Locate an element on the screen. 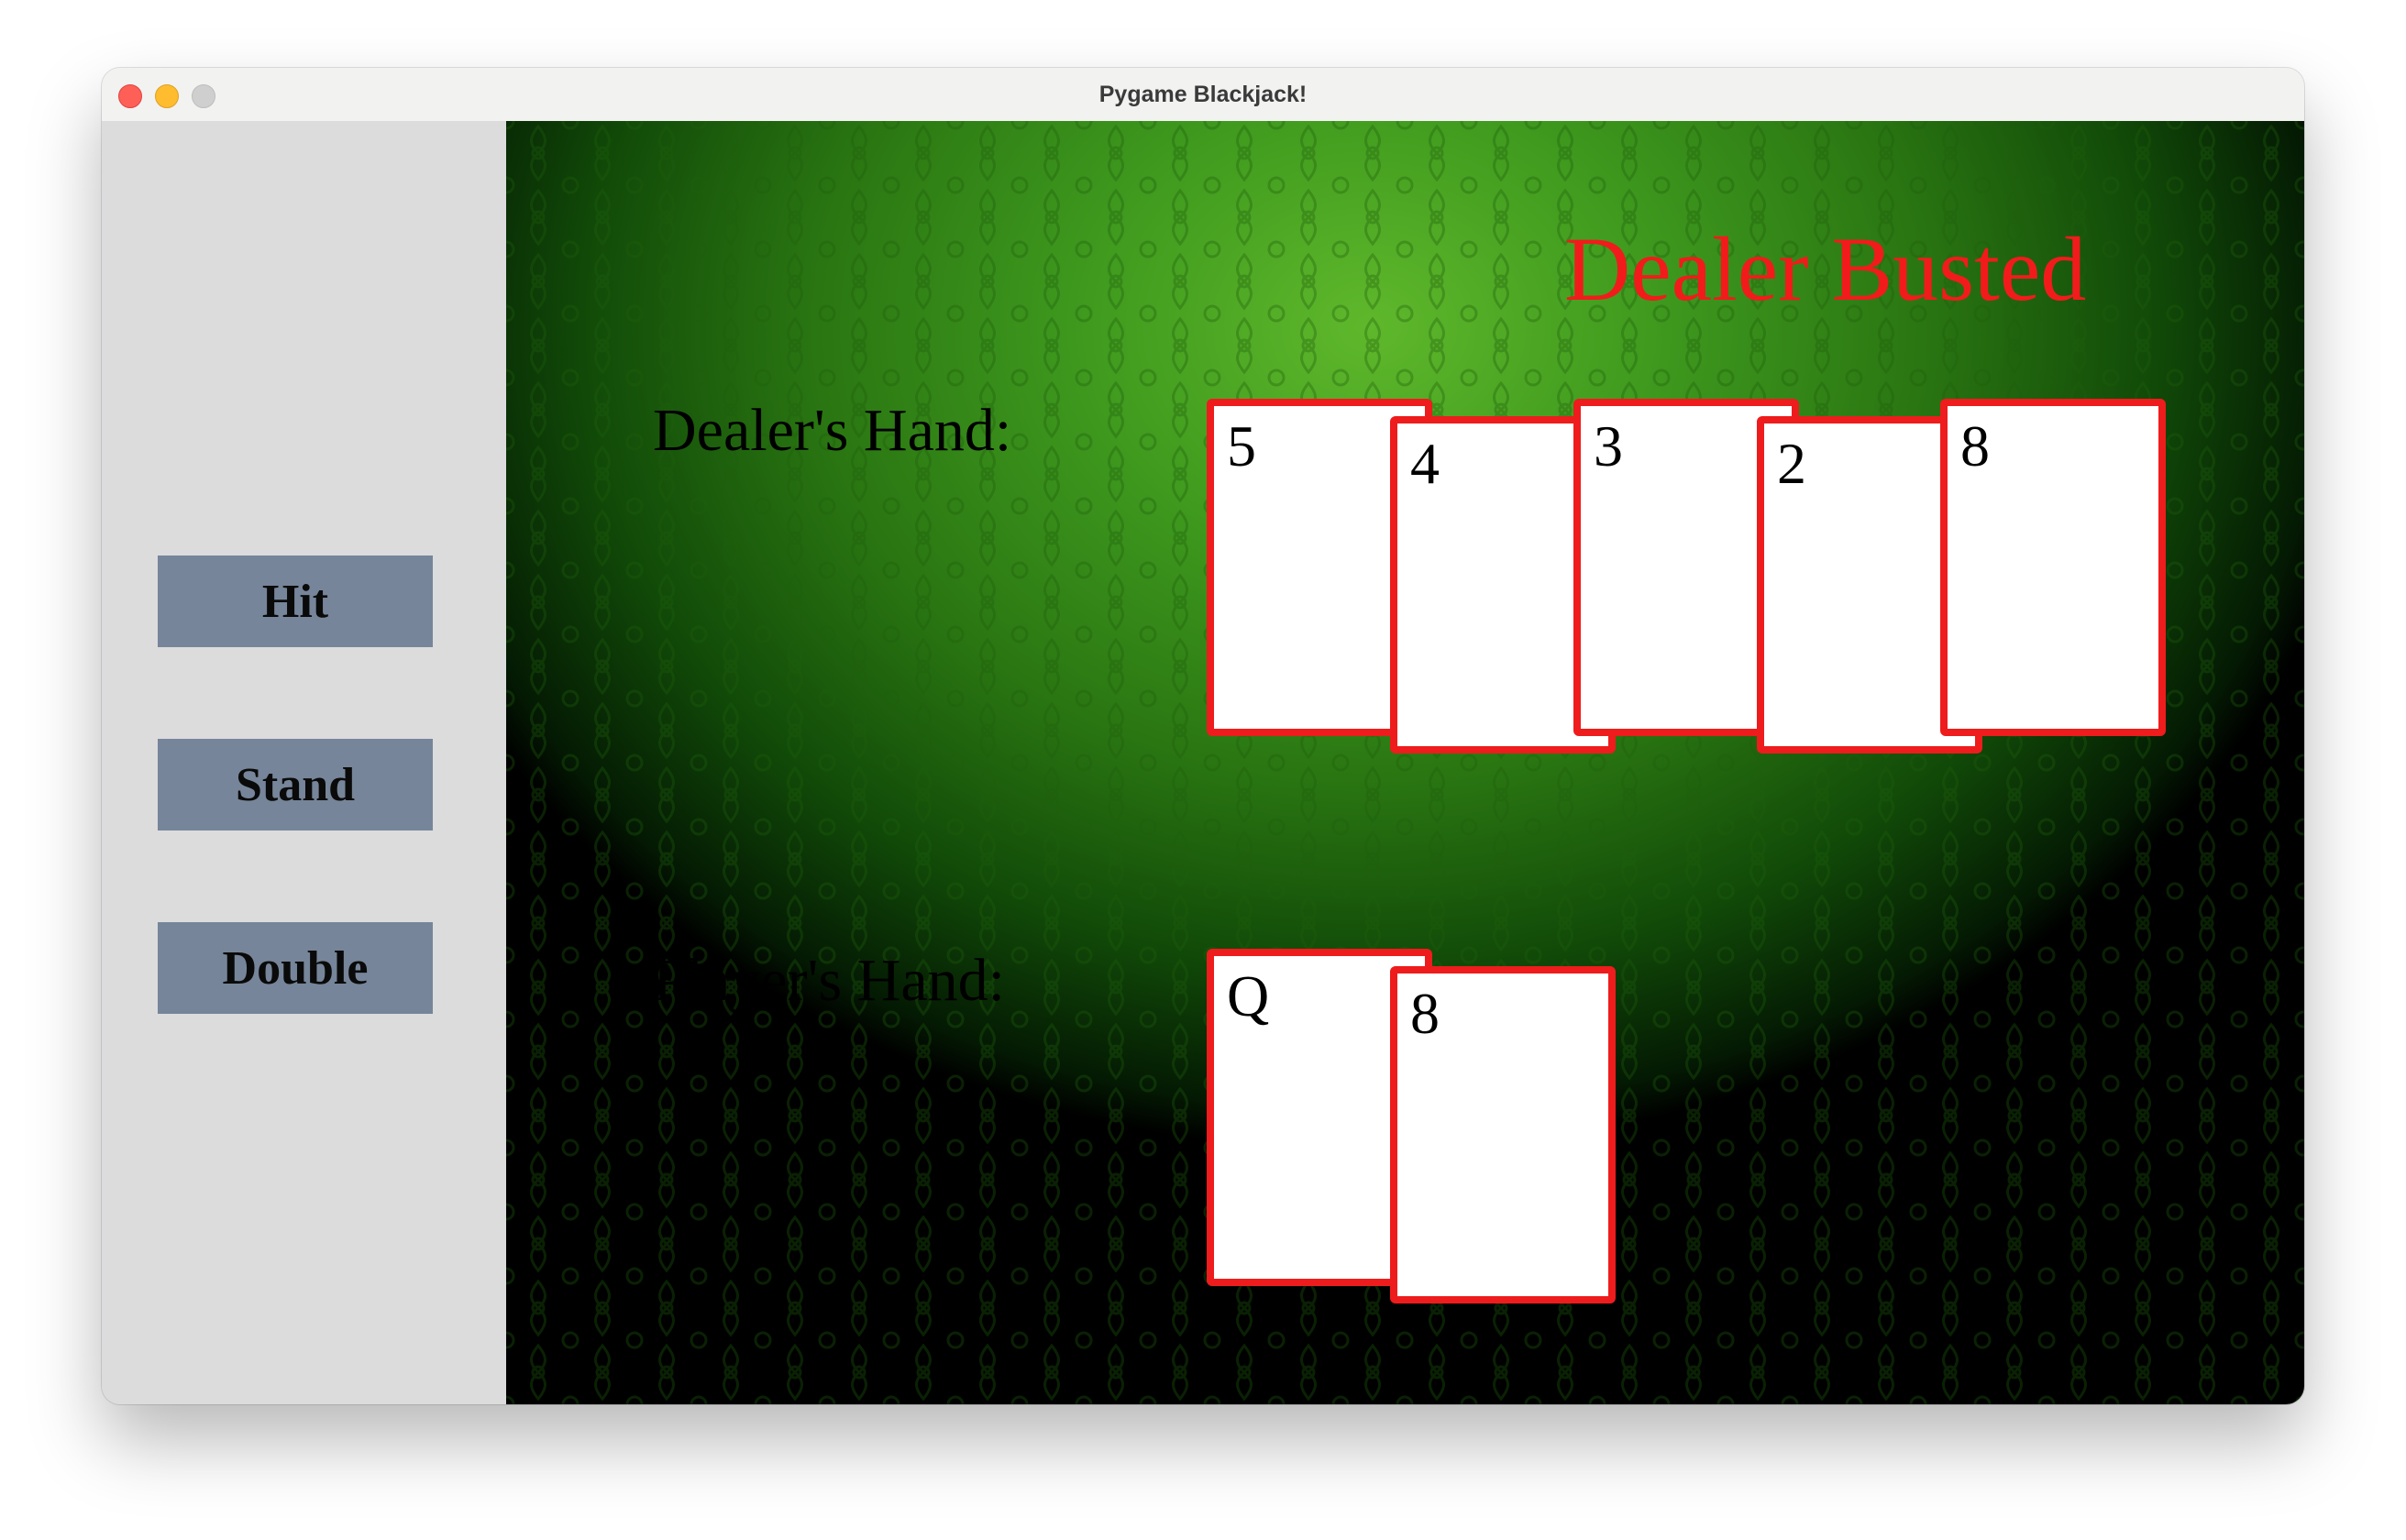 The image size is (2406, 1540). stand-button: Stand is located at coordinates (295, 784).